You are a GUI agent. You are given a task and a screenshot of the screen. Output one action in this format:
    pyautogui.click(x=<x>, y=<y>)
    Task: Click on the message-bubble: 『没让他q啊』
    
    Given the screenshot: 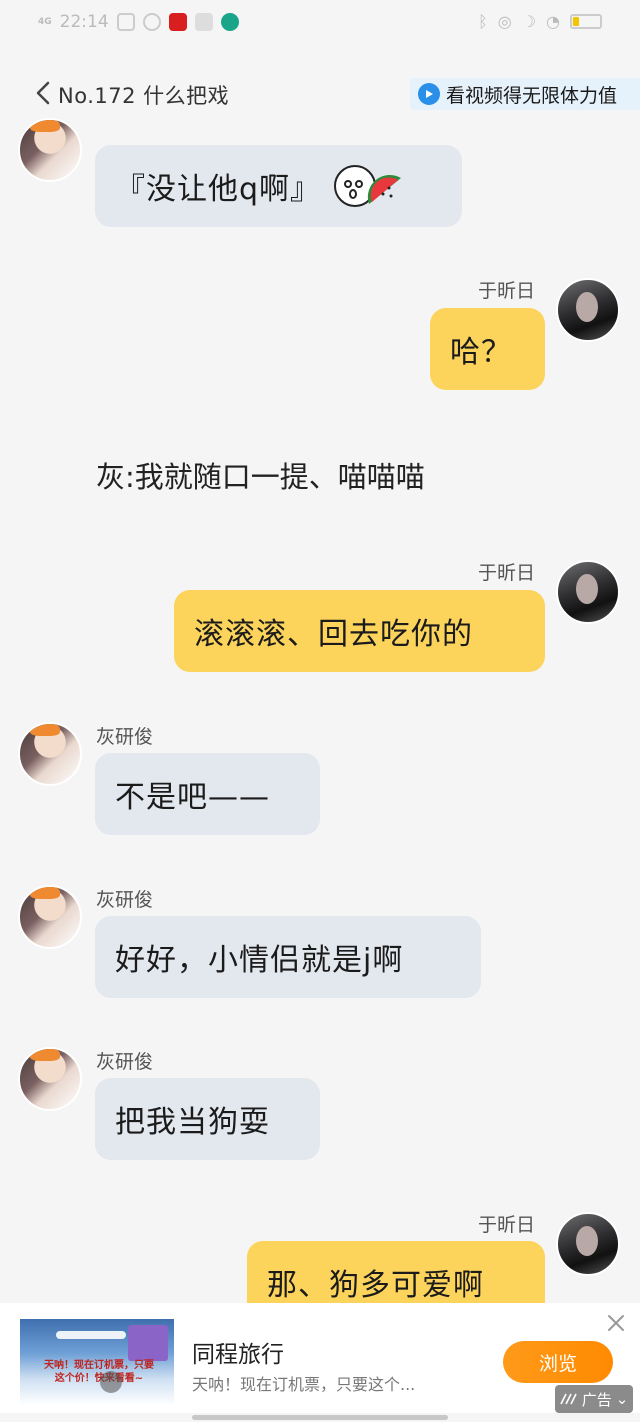 What is the action you would take?
    pyautogui.click(x=278, y=186)
    